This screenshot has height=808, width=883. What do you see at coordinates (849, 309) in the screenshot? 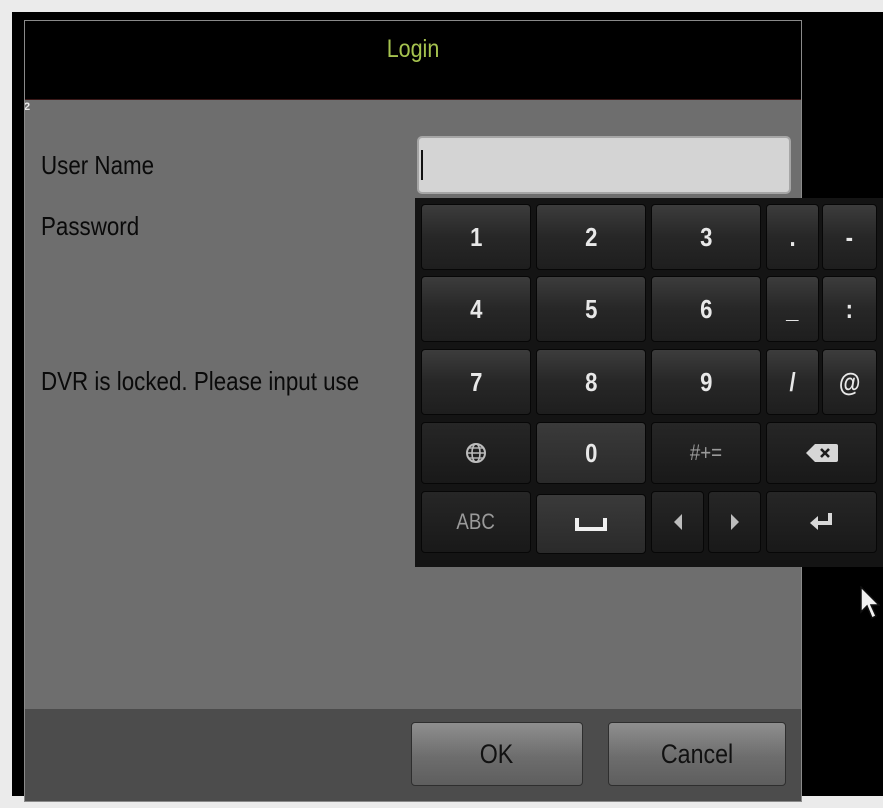
I see `key-colon: :` at bounding box center [849, 309].